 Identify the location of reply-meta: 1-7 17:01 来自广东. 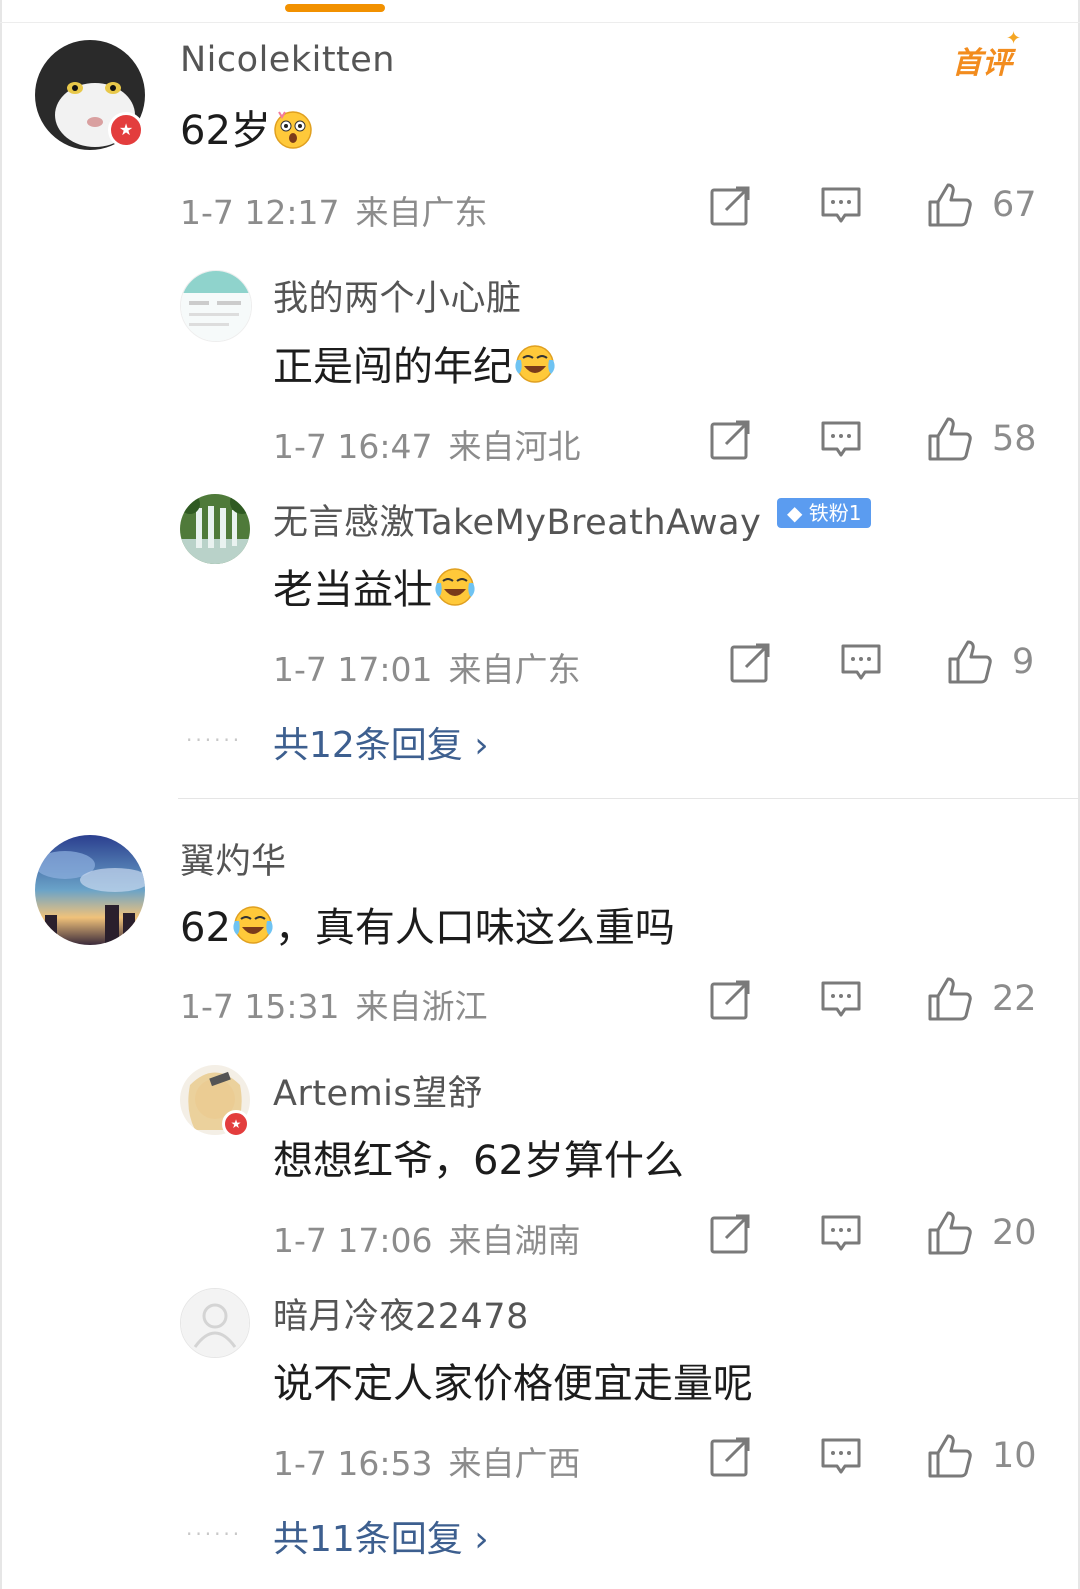
(427, 667).